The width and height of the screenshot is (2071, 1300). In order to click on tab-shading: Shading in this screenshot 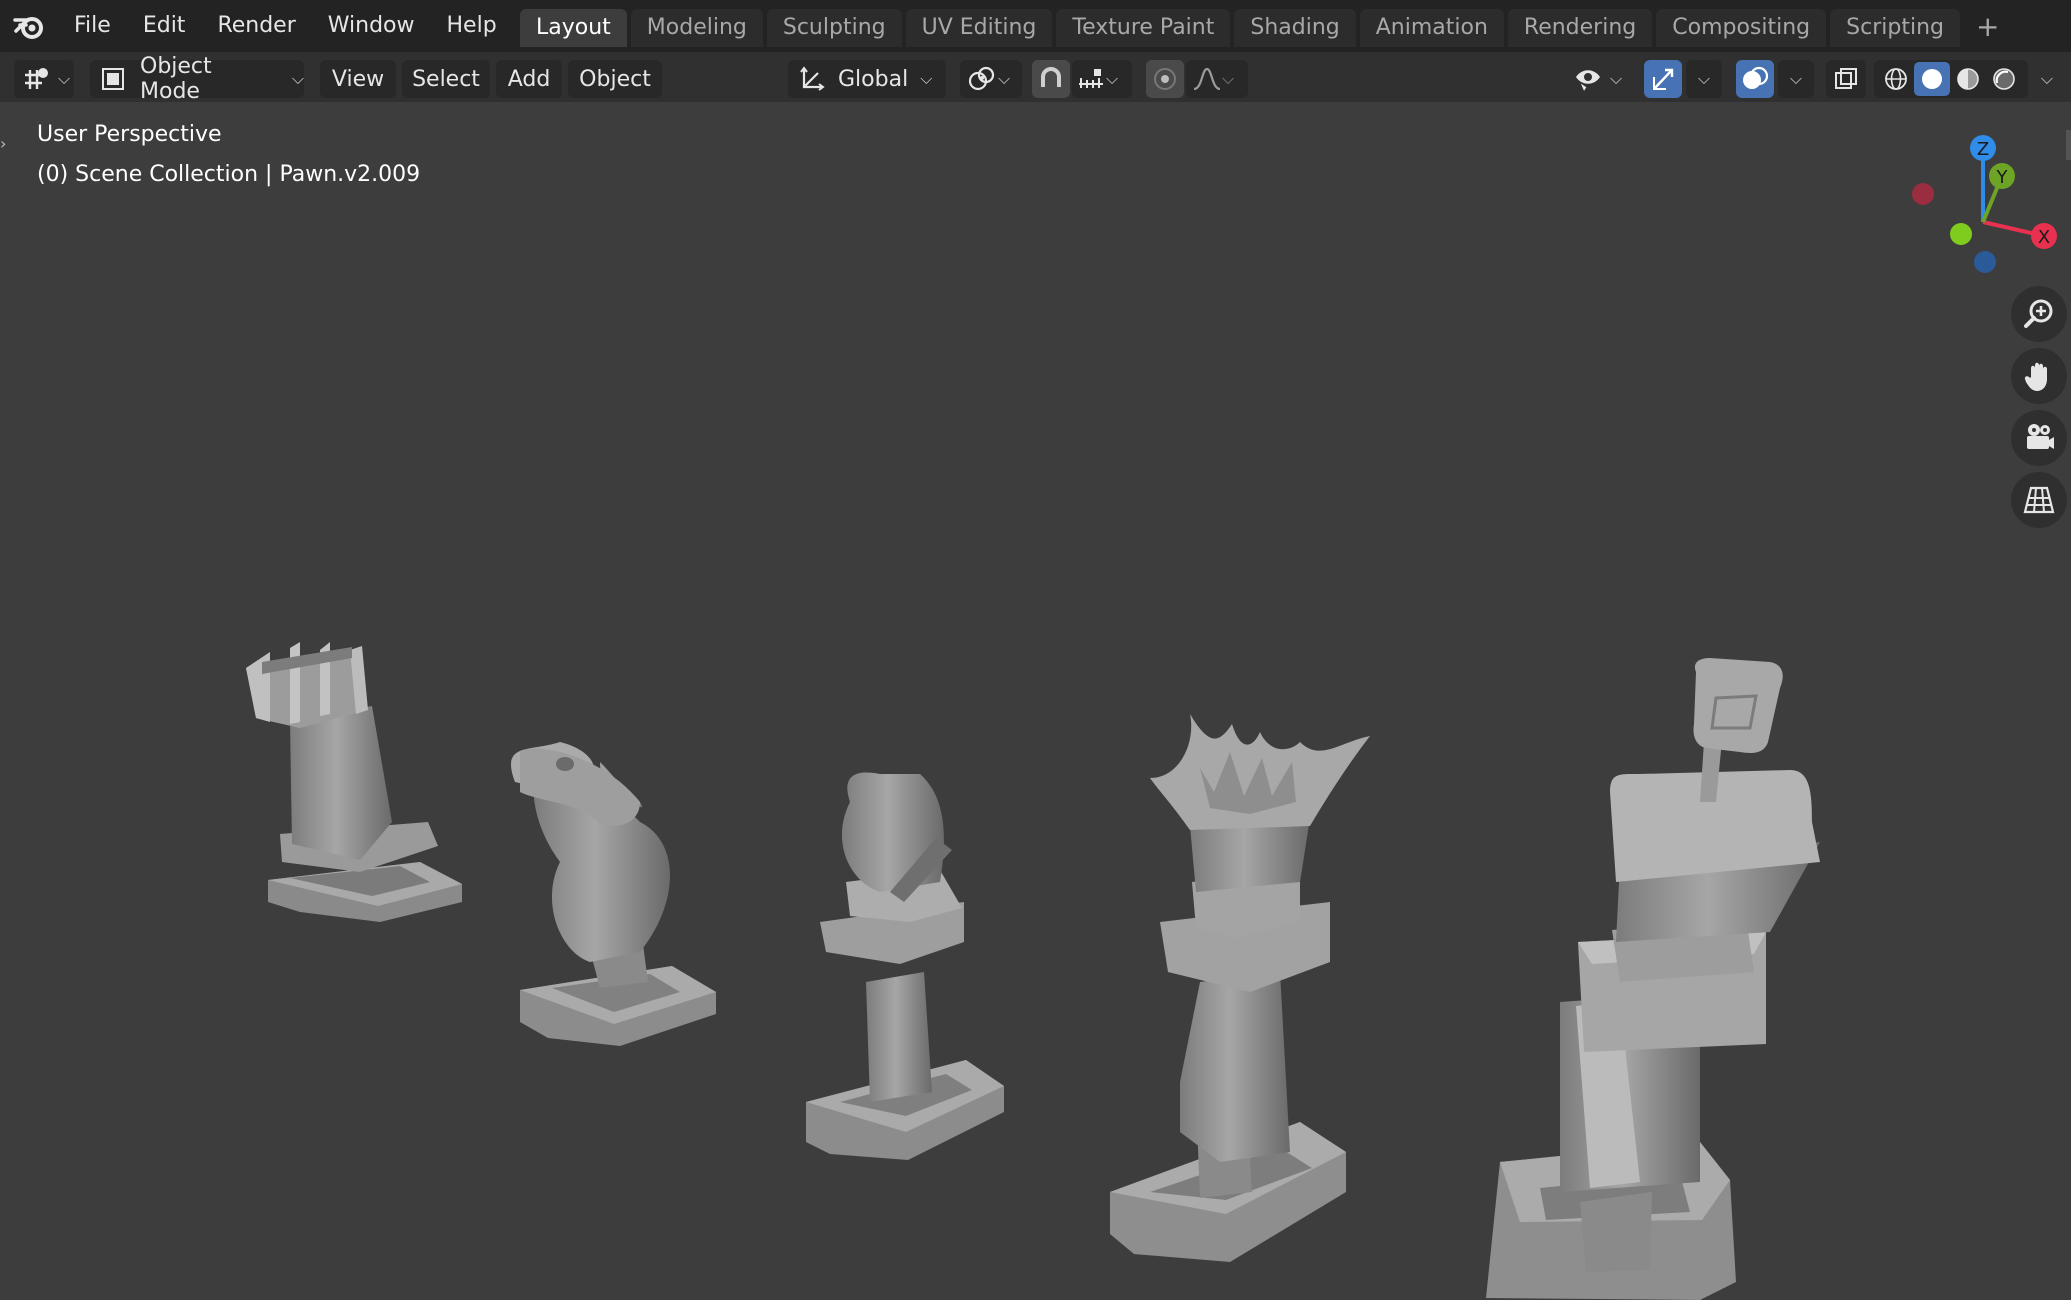, I will do `click(1295, 28)`.